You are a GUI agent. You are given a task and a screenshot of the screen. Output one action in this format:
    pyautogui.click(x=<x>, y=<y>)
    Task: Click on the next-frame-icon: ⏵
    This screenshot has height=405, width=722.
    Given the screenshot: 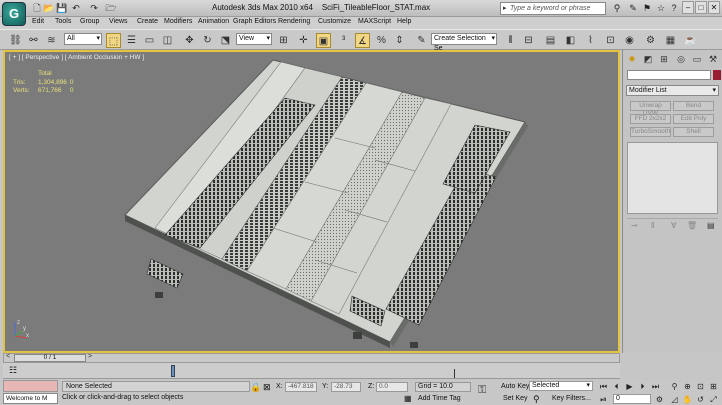 What is the action you would take?
    pyautogui.click(x=642, y=386)
    